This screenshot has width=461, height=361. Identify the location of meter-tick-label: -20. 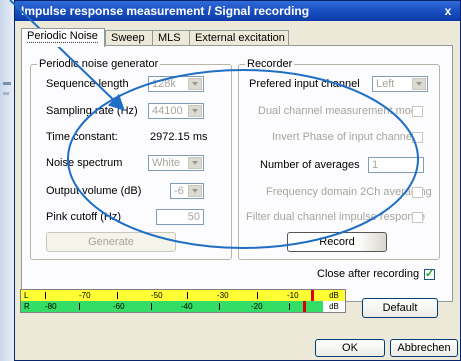
(257, 306).